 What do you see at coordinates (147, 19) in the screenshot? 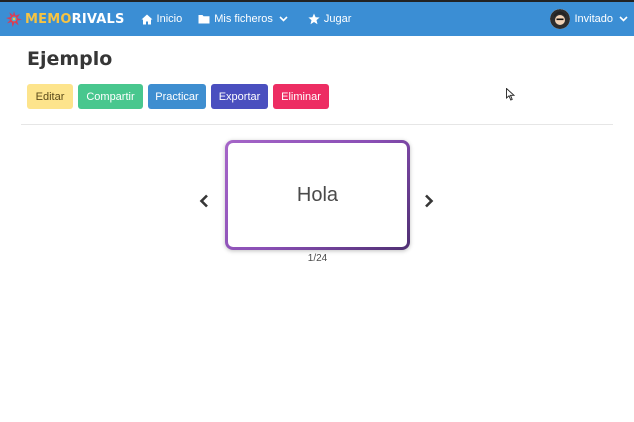
I see `home-icon` at bounding box center [147, 19].